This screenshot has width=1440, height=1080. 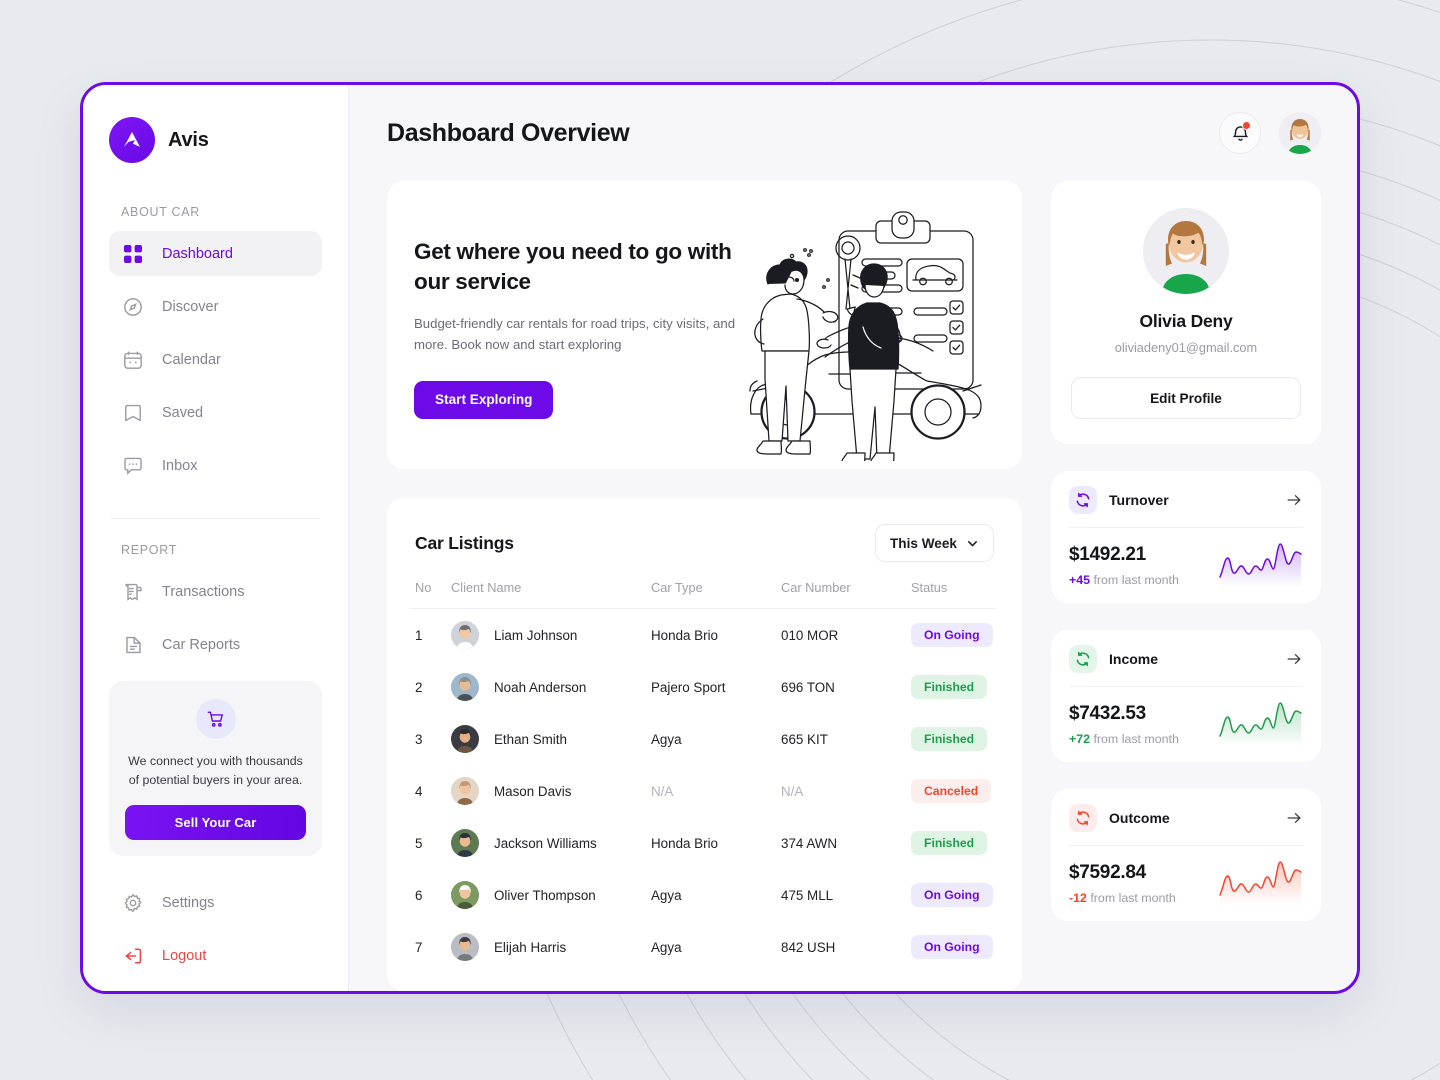 What do you see at coordinates (484, 399) in the screenshot?
I see `start-exploring-button: Start Exploring` at bounding box center [484, 399].